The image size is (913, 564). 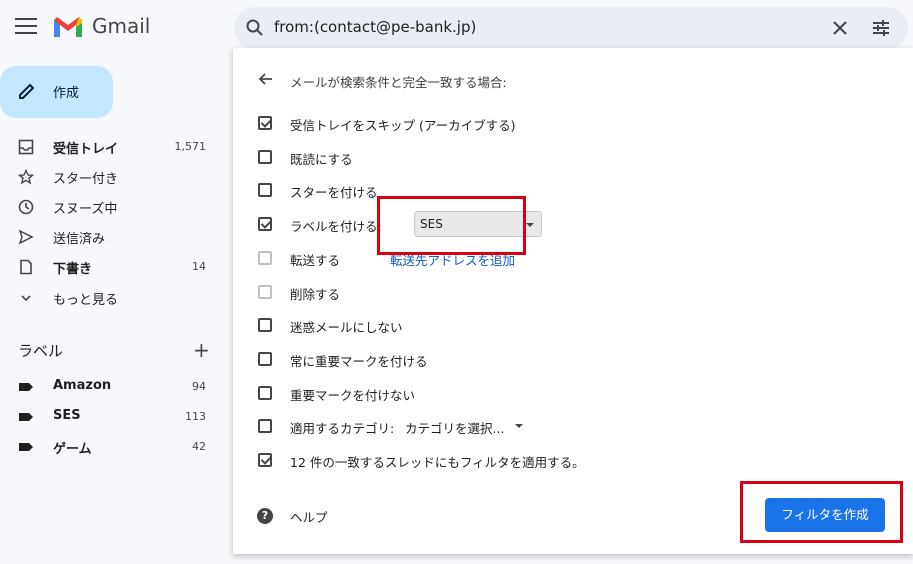 I want to click on filter-title: メールが検索条件と完全一致する場合:, so click(x=398, y=82).